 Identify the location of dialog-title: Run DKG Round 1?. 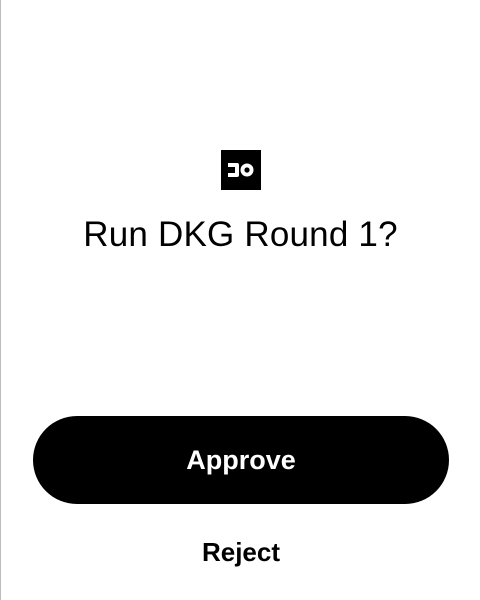
(240, 234).